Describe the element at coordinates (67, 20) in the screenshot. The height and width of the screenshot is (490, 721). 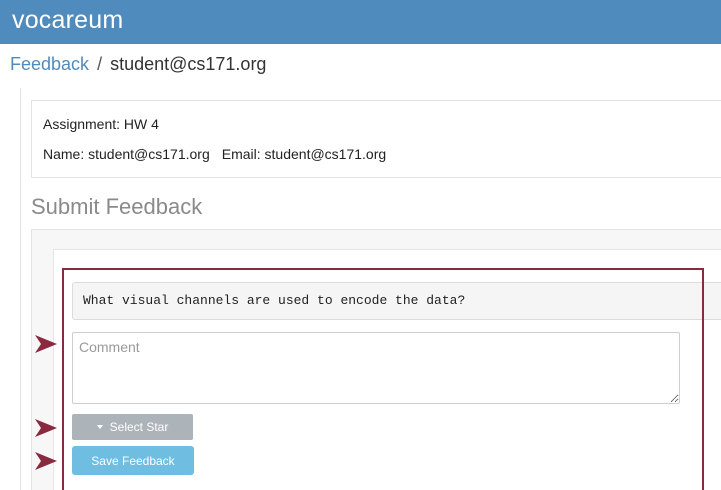
I see `vocareum-logo: vocareum` at that location.